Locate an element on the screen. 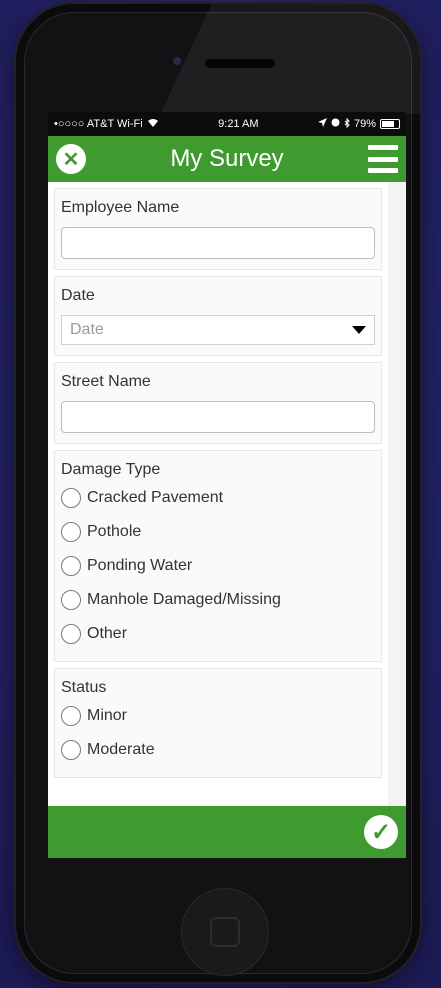  location-icon is located at coordinates (322, 124).